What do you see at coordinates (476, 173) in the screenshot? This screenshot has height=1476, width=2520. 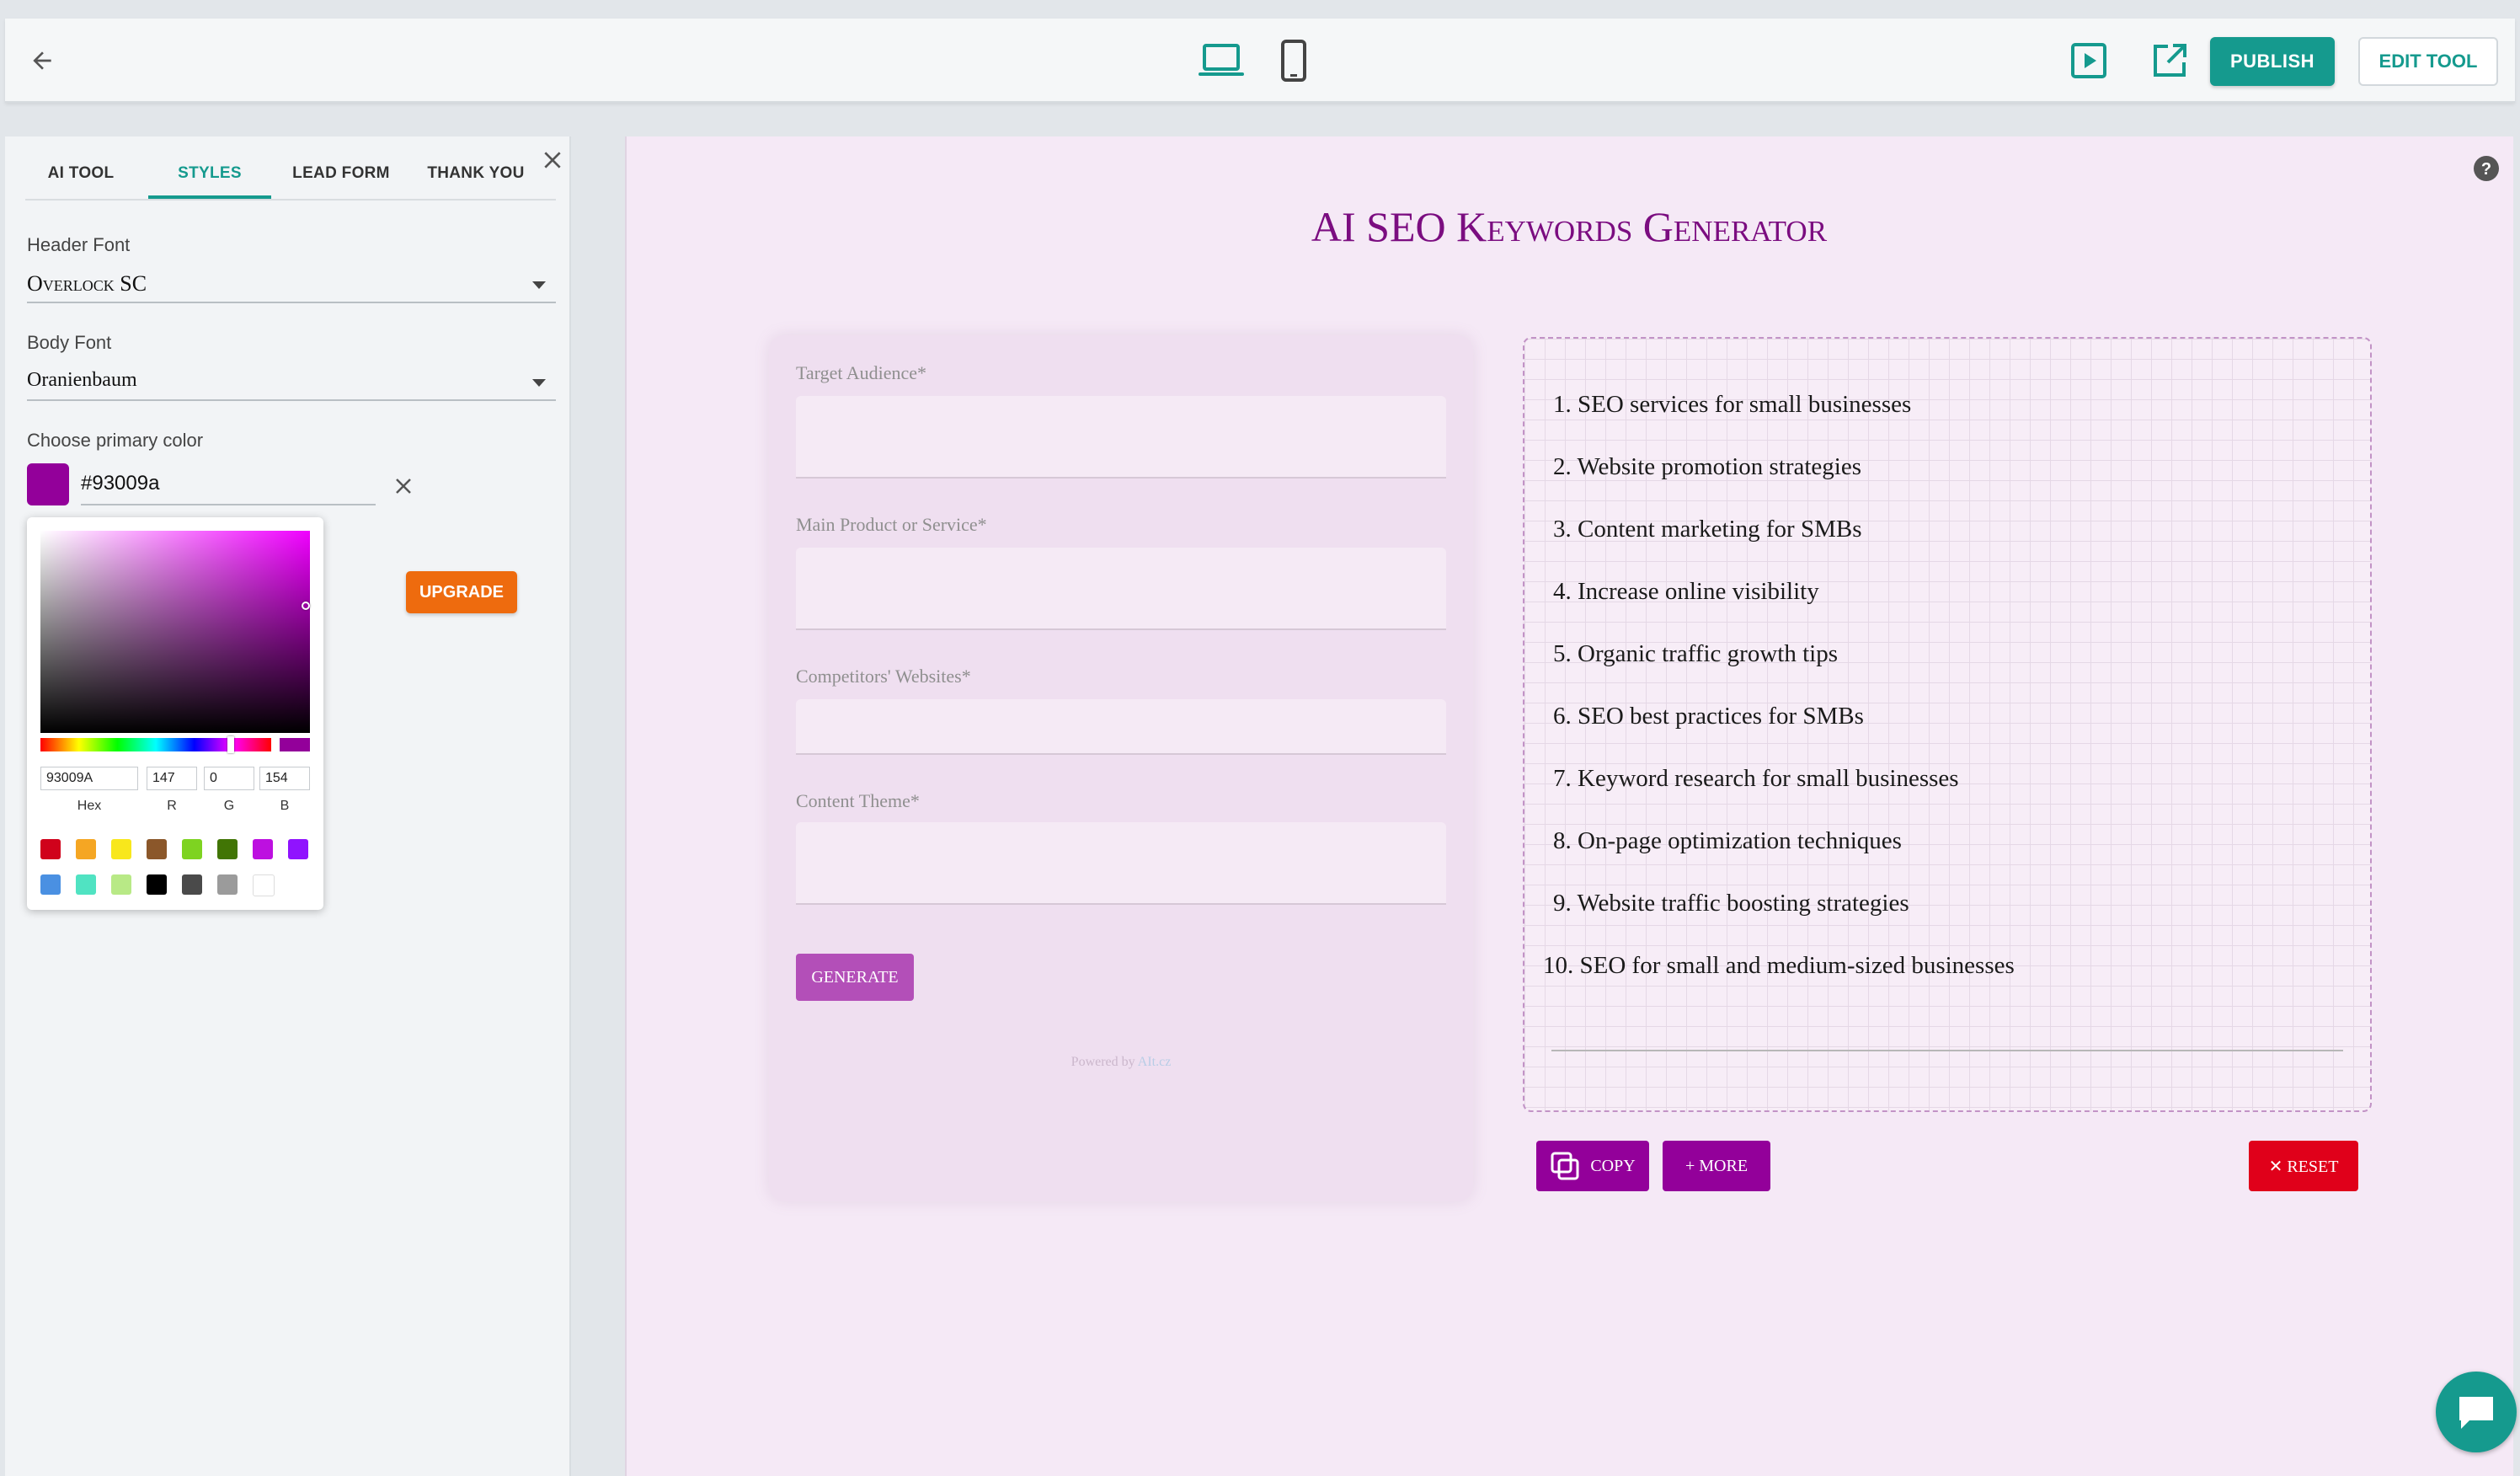 I see `tab-thank-you: THANK YOU` at bounding box center [476, 173].